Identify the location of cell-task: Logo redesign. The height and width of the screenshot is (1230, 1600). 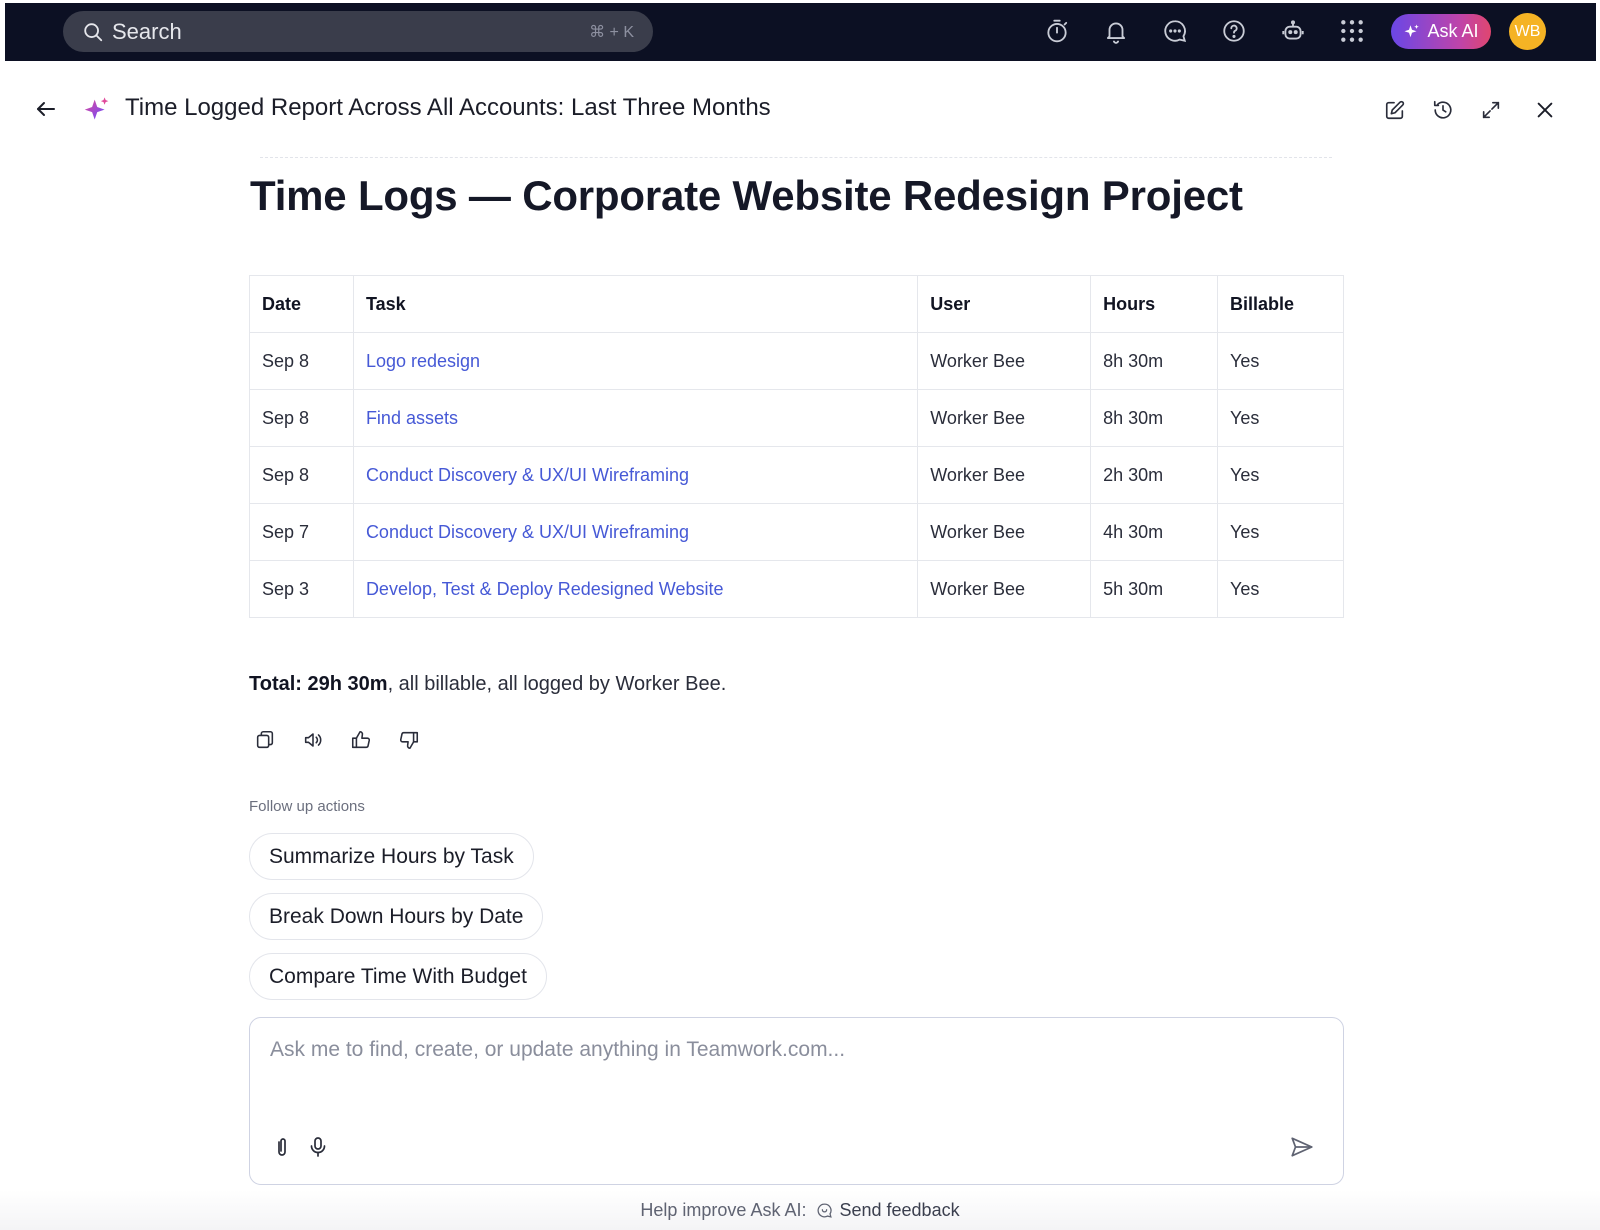
(635, 361).